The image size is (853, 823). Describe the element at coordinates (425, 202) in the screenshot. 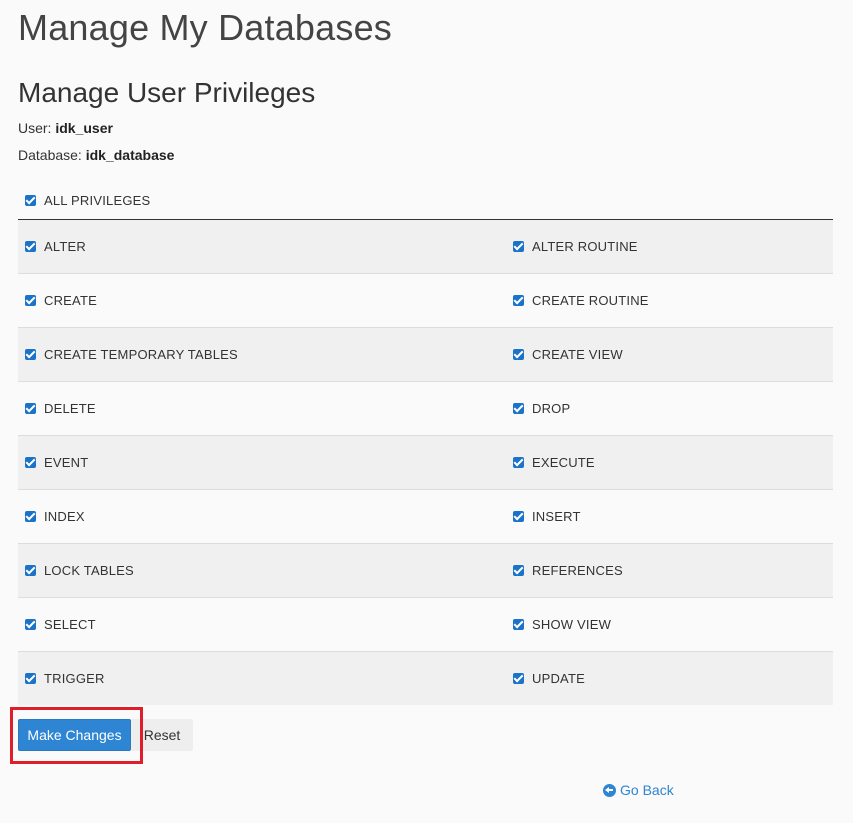

I see `all-privileges-row: ALL PRIVILEGES` at that location.